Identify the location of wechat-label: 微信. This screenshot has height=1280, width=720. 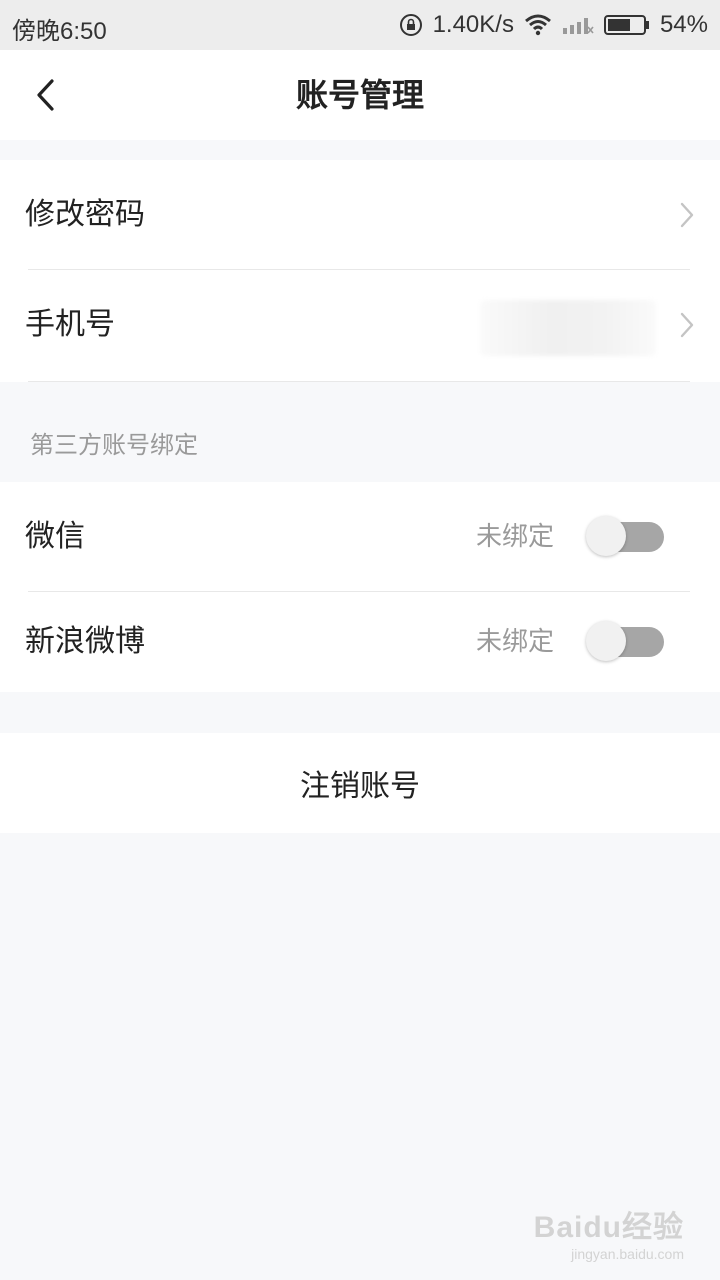
(55, 536).